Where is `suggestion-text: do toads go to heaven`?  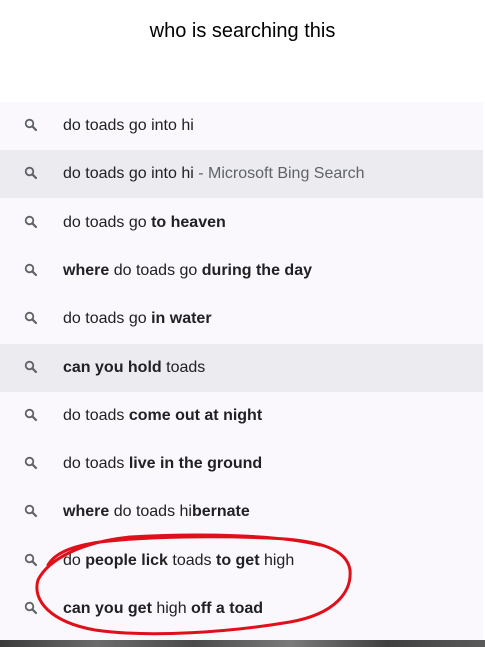 suggestion-text: do toads go to heaven is located at coordinates (144, 223).